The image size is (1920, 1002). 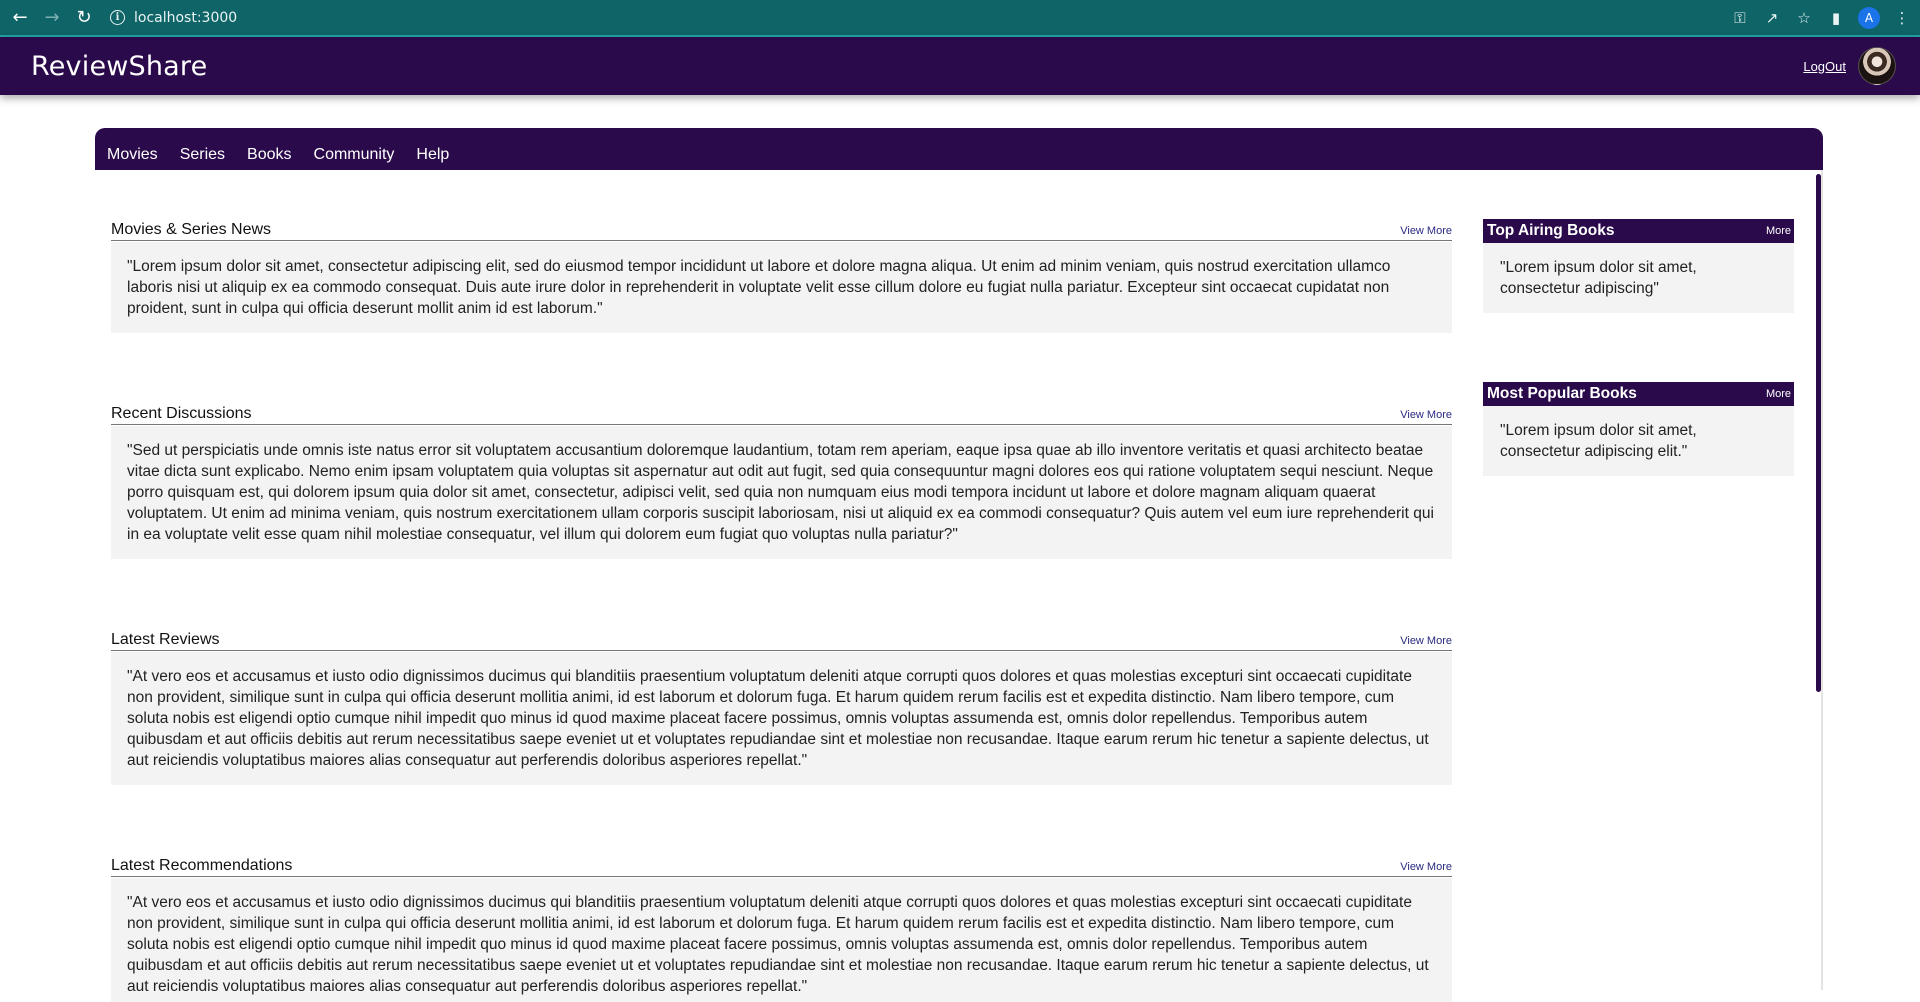 I want to click on brand-logo: ReviewShare, so click(x=119, y=66).